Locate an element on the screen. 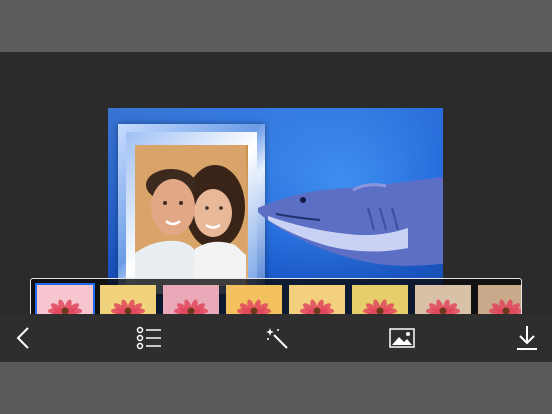 The width and height of the screenshot is (552, 414). back-chevron-icon is located at coordinates (22, 338).